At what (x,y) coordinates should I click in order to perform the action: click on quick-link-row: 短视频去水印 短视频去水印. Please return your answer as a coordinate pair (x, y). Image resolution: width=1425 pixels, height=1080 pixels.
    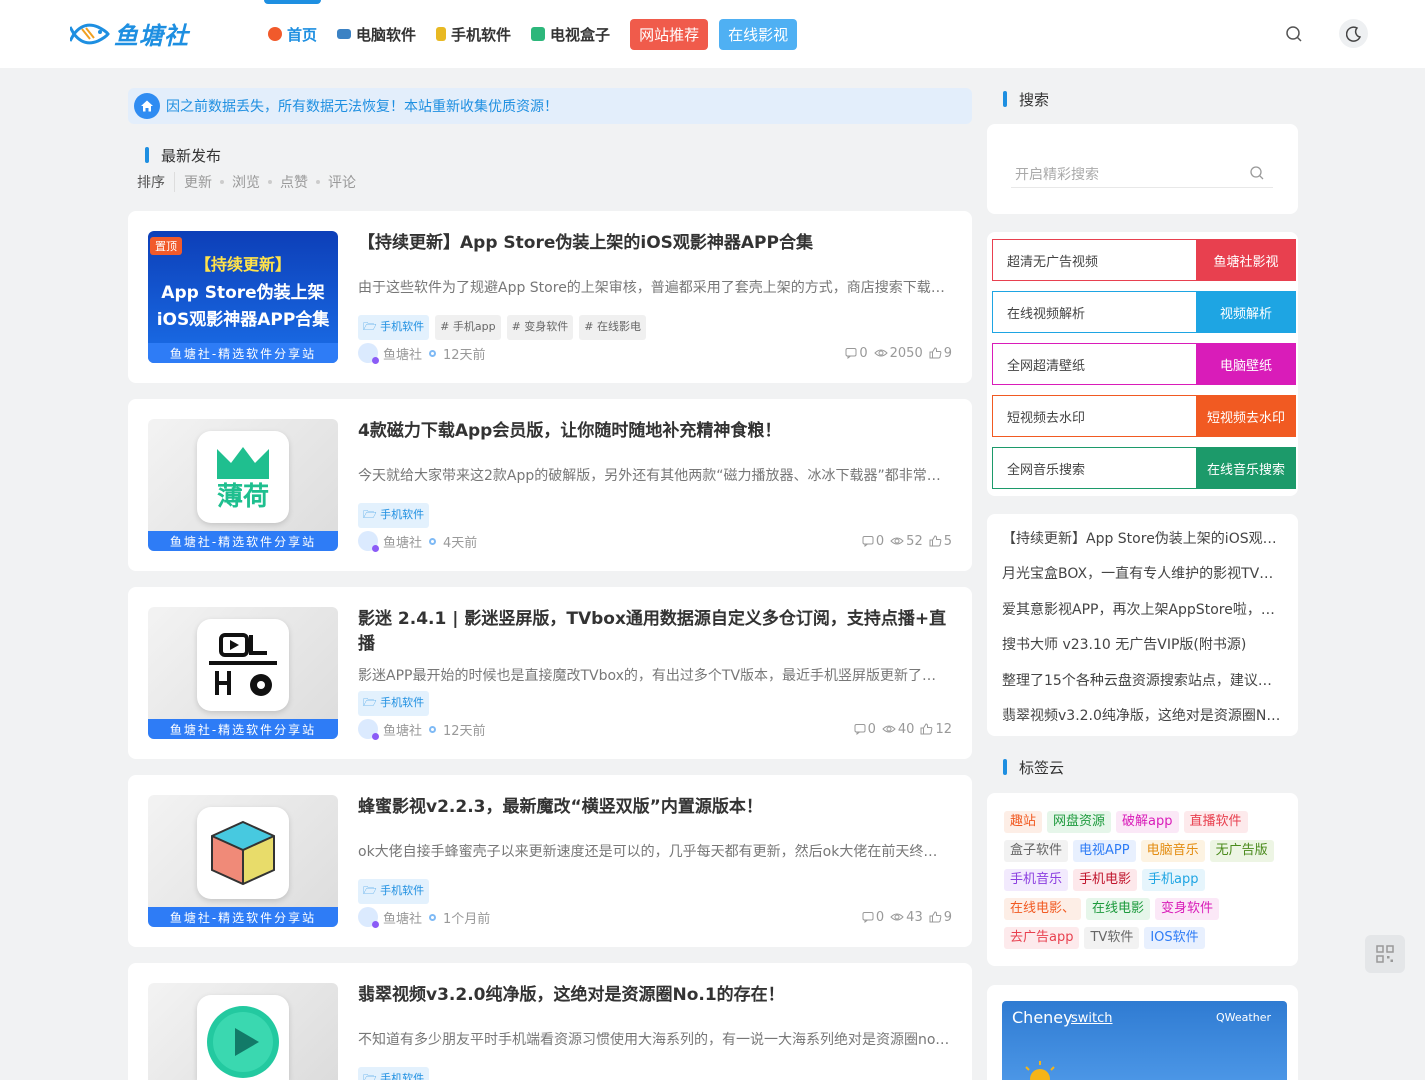
    Looking at the image, I should click on (1144, 416).